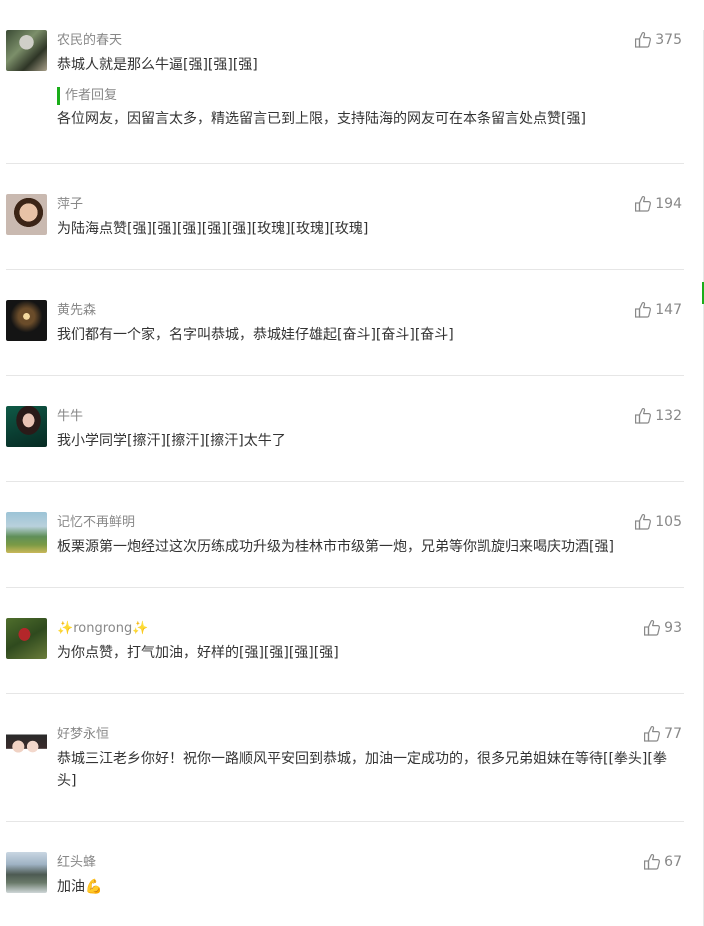  I want to click on like-button: 67, so click(662, 862).